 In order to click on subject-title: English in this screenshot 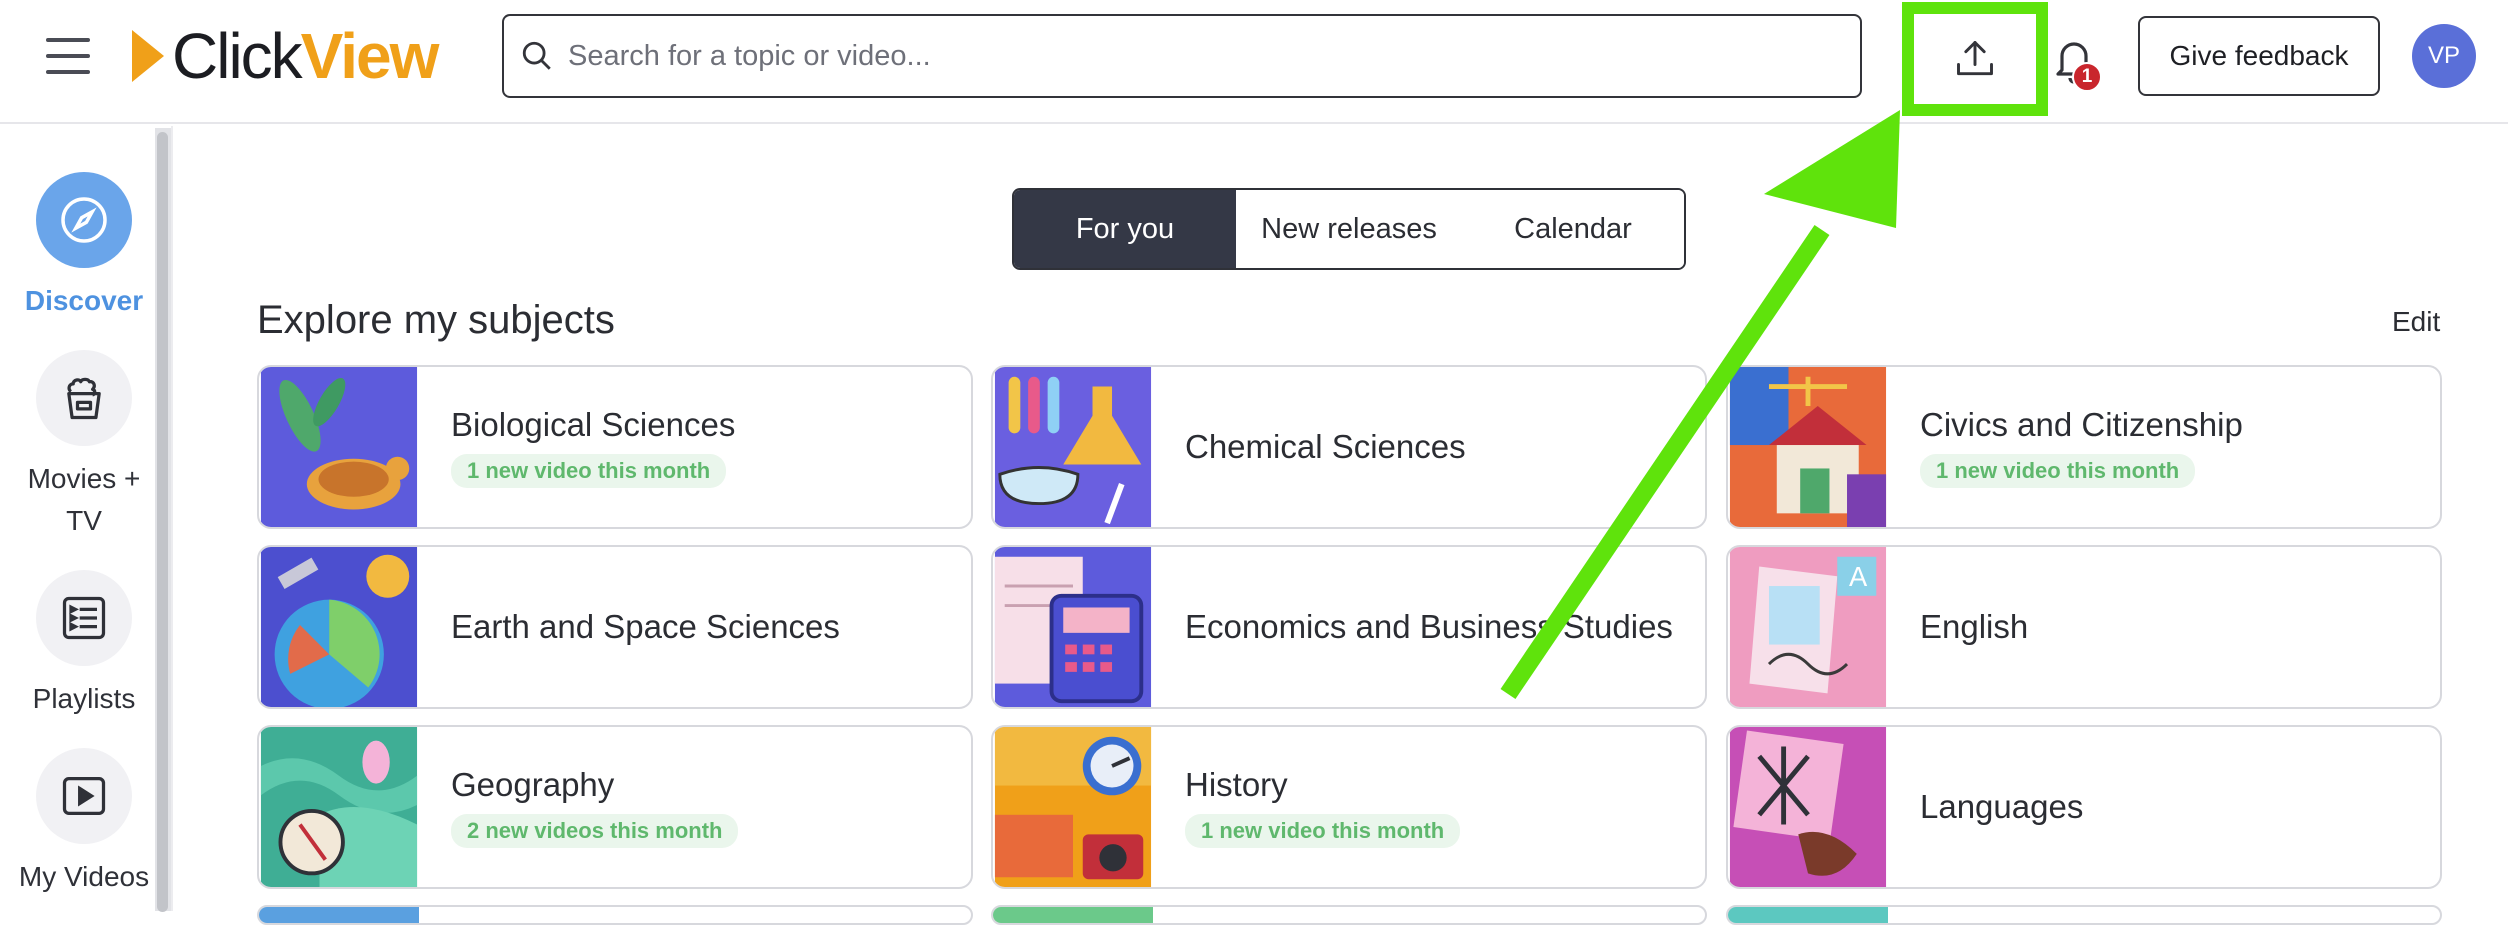, I will do `click(1974, 626)`.